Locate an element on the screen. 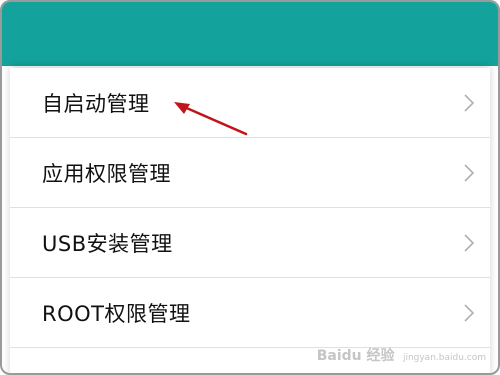  watermark-url: jingyan.baidu.com is located at coordinates (444, 358).